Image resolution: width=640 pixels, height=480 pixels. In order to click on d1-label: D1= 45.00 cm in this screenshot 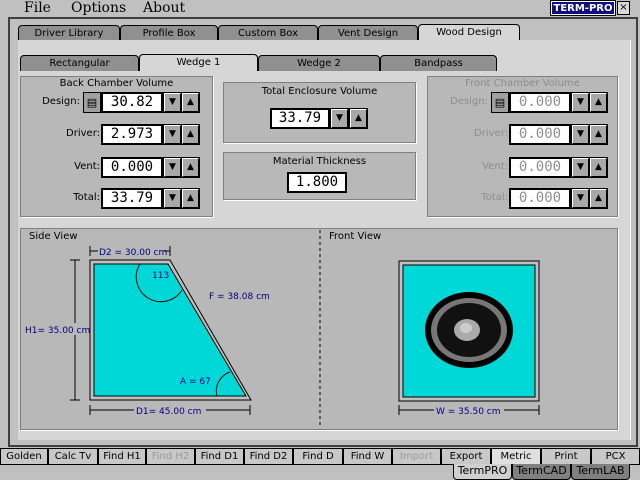, I will do `click(168, 412)`.